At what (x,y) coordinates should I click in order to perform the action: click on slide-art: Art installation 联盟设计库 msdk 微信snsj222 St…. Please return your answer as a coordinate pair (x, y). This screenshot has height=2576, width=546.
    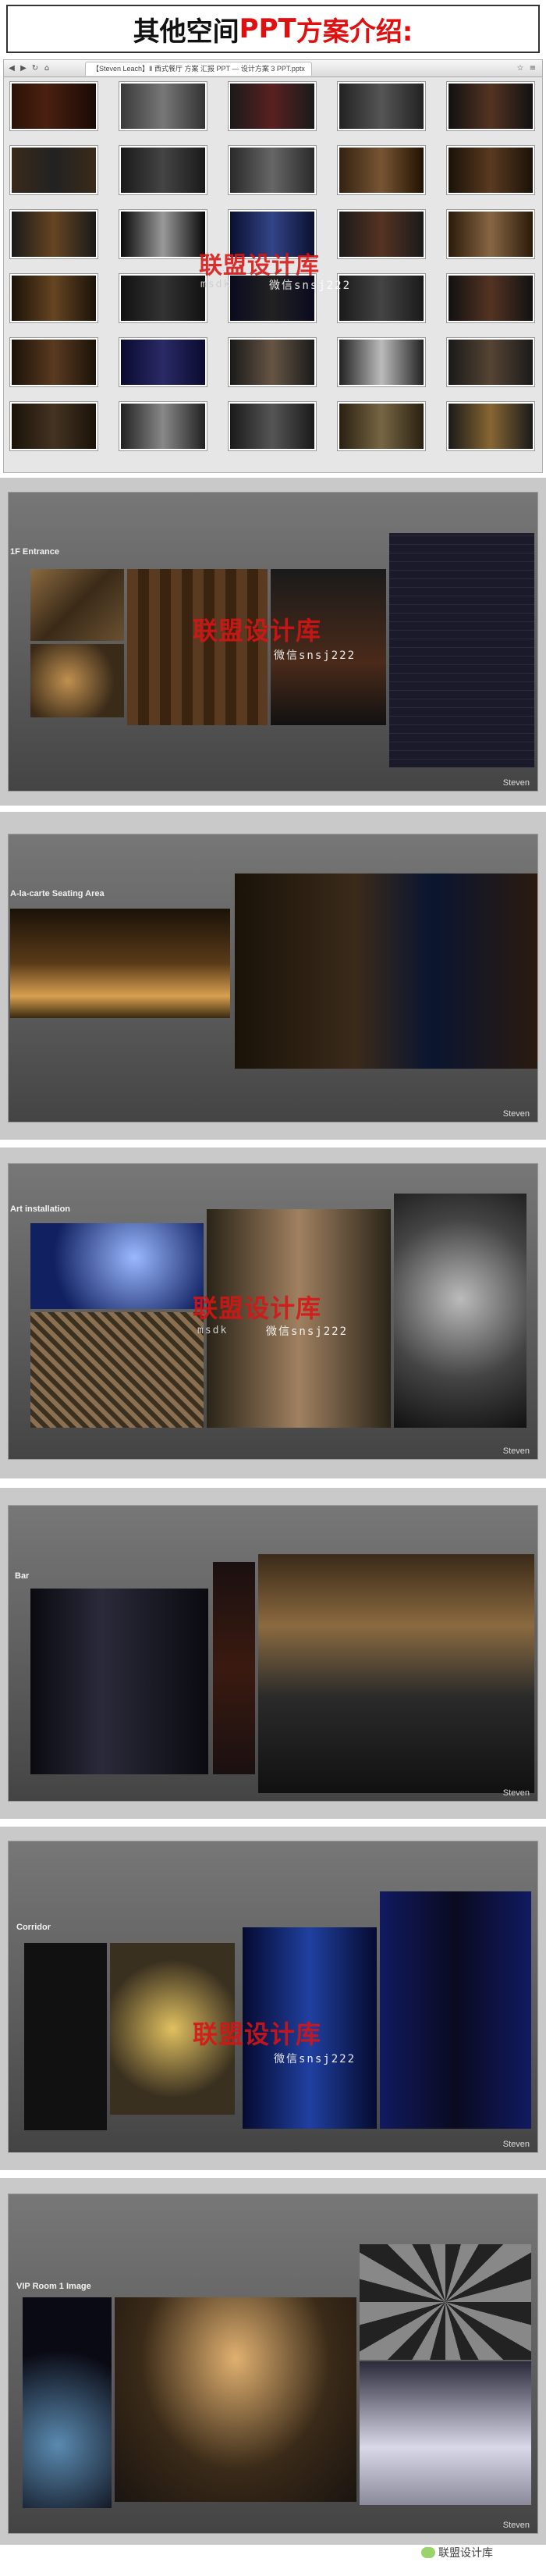
    Looking at the image, I should click on (273, 1311).